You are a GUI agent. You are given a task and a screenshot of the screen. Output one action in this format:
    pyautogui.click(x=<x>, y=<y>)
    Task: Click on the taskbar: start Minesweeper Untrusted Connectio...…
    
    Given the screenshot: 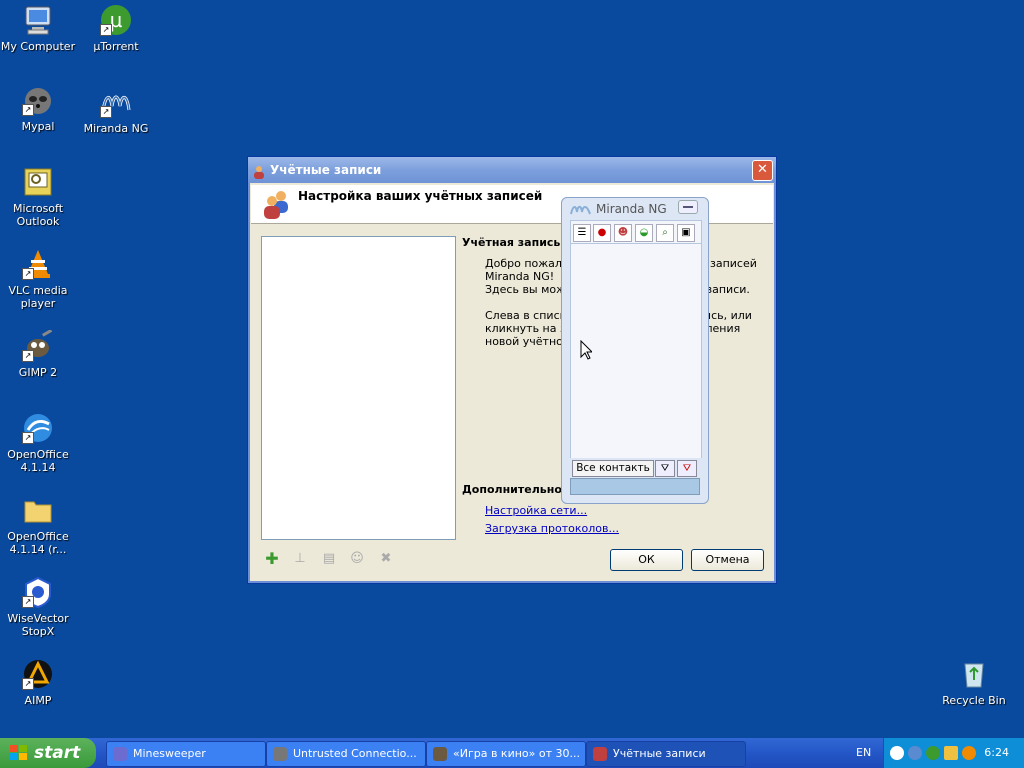 What is the action you would take?
    pyautogui.click(x=512, y=753)
    